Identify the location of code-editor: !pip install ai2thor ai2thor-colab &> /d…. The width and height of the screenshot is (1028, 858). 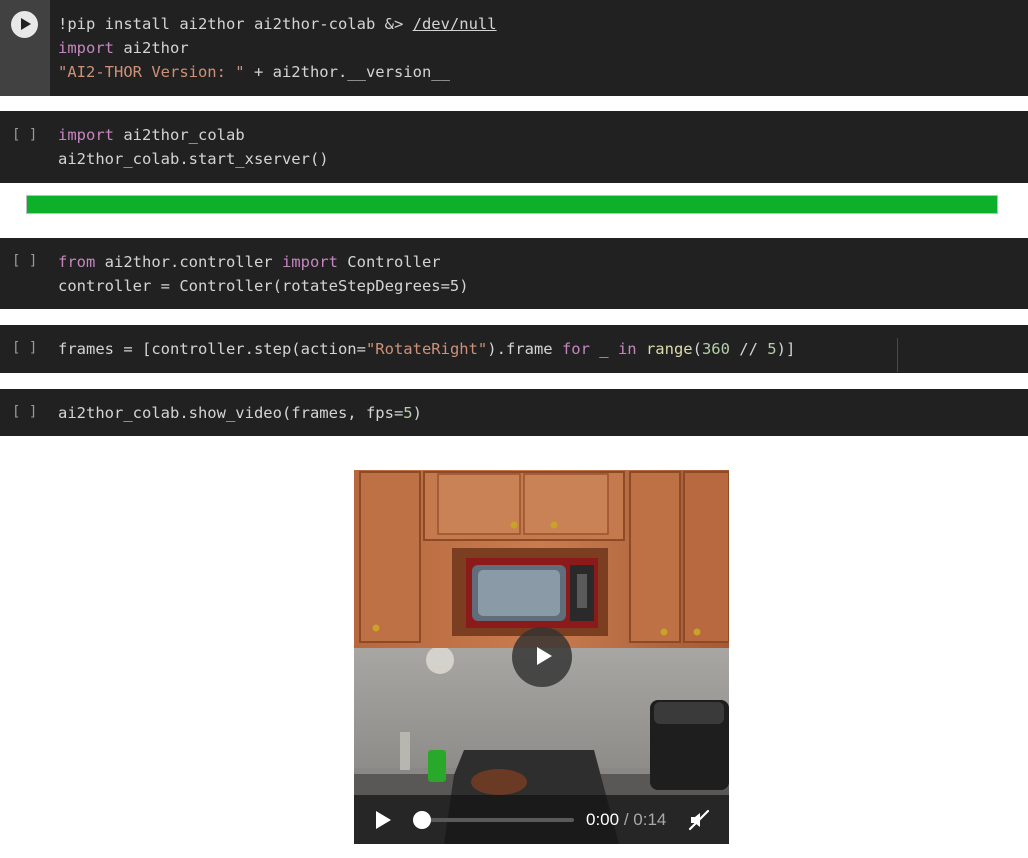
(277, 48).